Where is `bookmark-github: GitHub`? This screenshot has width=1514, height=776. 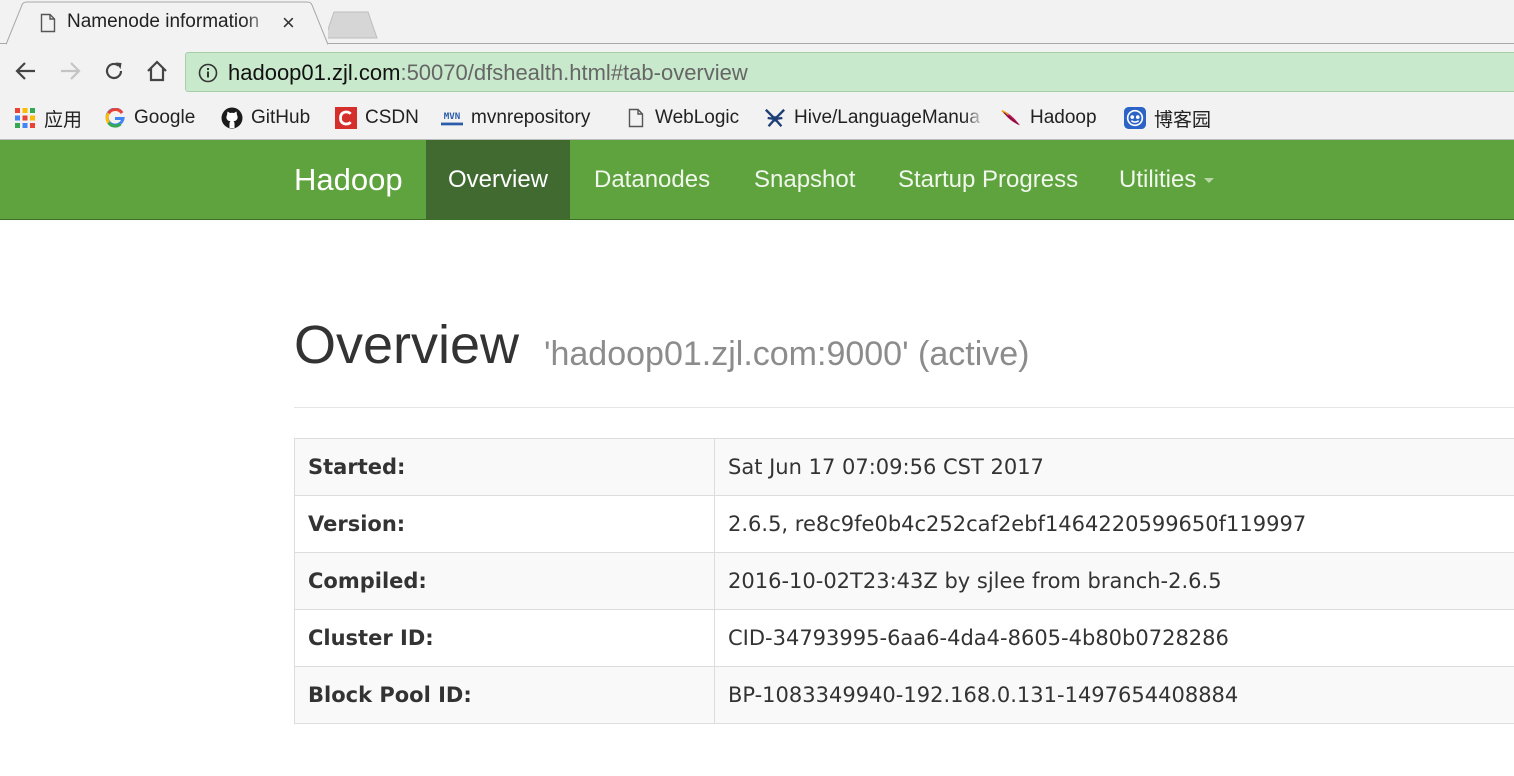
bookmark-github: GitHub is located at coordinates (265, 118).